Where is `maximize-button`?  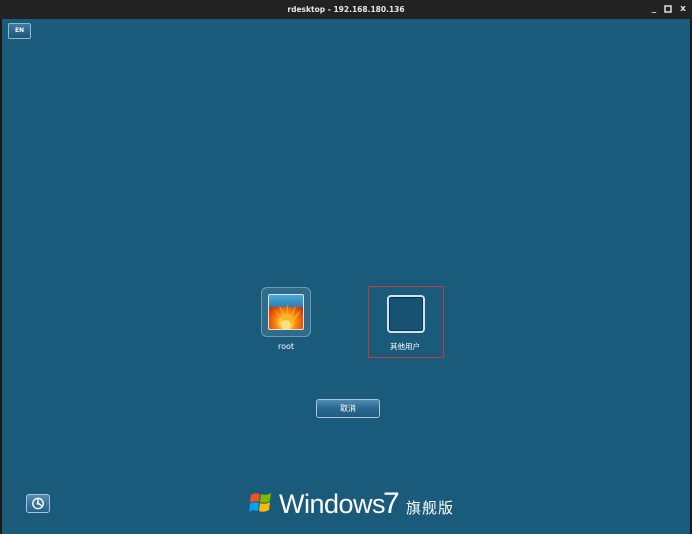
maximize-button is located at coordinates (668, 9).